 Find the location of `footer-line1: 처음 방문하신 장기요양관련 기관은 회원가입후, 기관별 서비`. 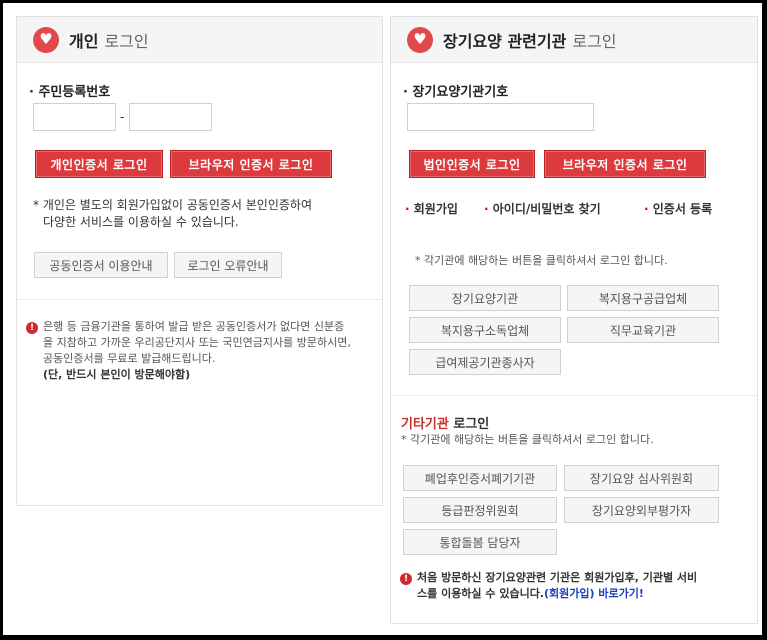

footer-line1: 처음 방문하신 장기요양관련 기관은 회원가입후, 기관별 서비 is located at coordinates (557, 577).